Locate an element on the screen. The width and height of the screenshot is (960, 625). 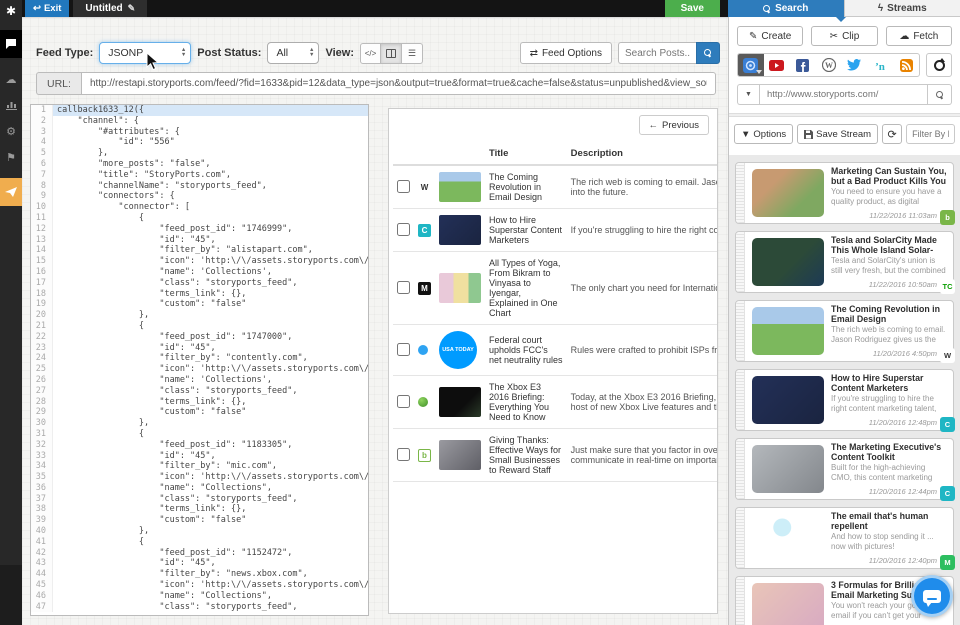
stream-url-input is located at coordinates (843, 94).